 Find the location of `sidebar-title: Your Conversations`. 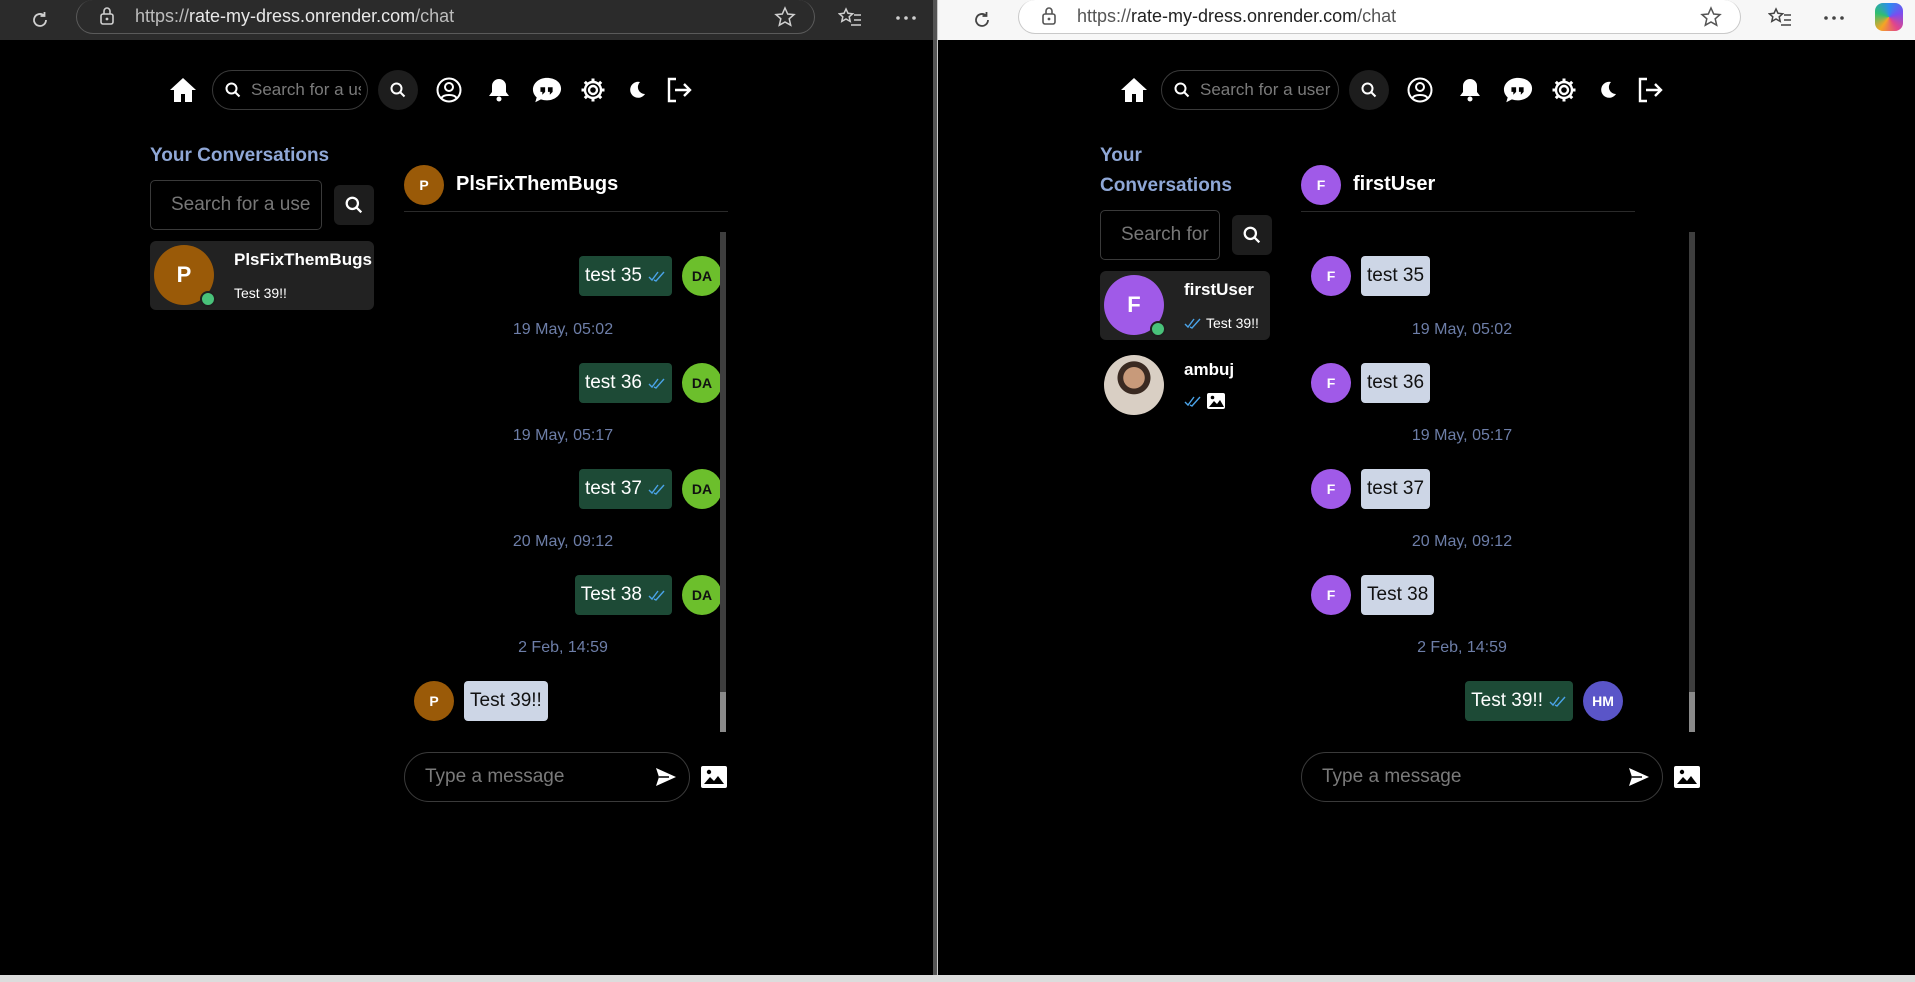

sidebar-title: Your Conversations is located at coordinates (240, 155).